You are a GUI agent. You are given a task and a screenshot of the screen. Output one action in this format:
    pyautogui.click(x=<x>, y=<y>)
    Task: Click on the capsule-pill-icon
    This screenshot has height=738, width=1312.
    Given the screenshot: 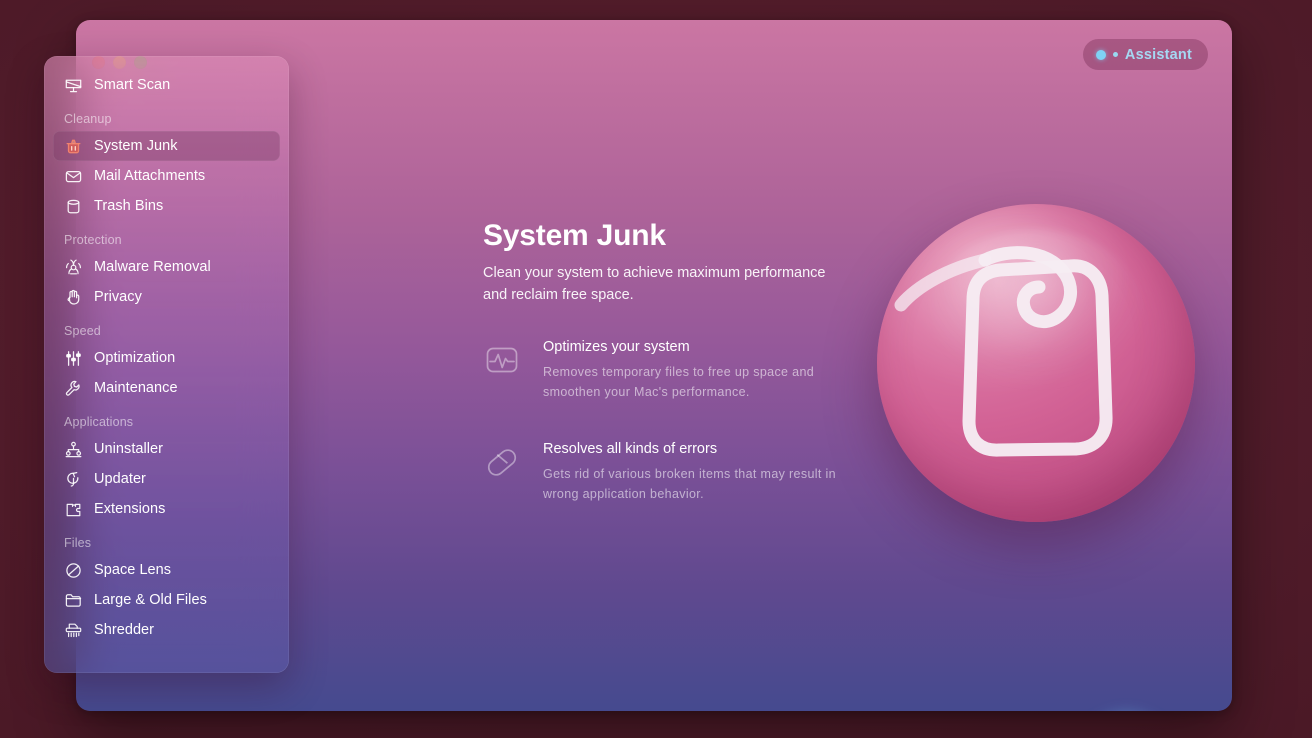 What is the action you would take?
    pyautogui.click(x=502, y=462)
    